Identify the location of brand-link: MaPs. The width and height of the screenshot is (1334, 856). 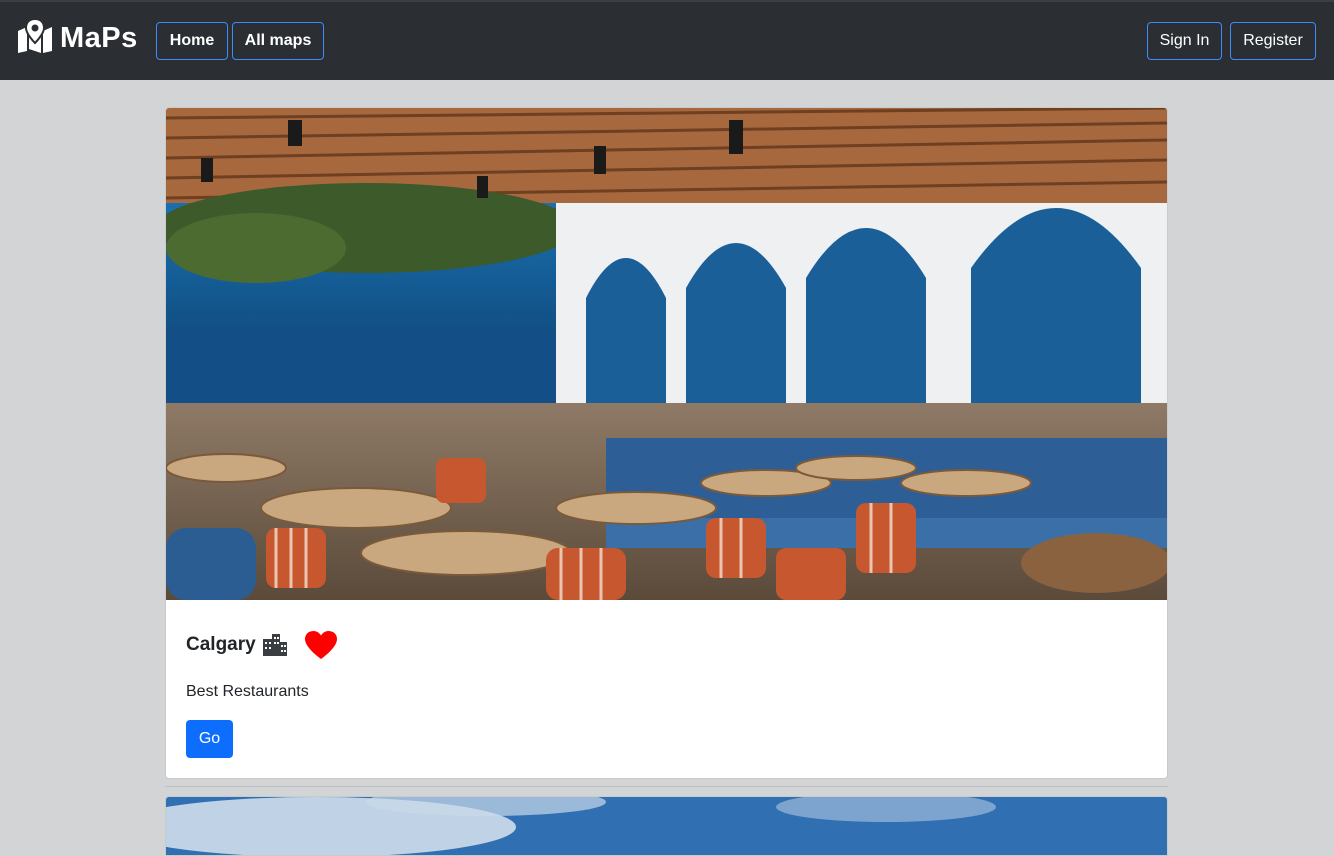
(77, 37).